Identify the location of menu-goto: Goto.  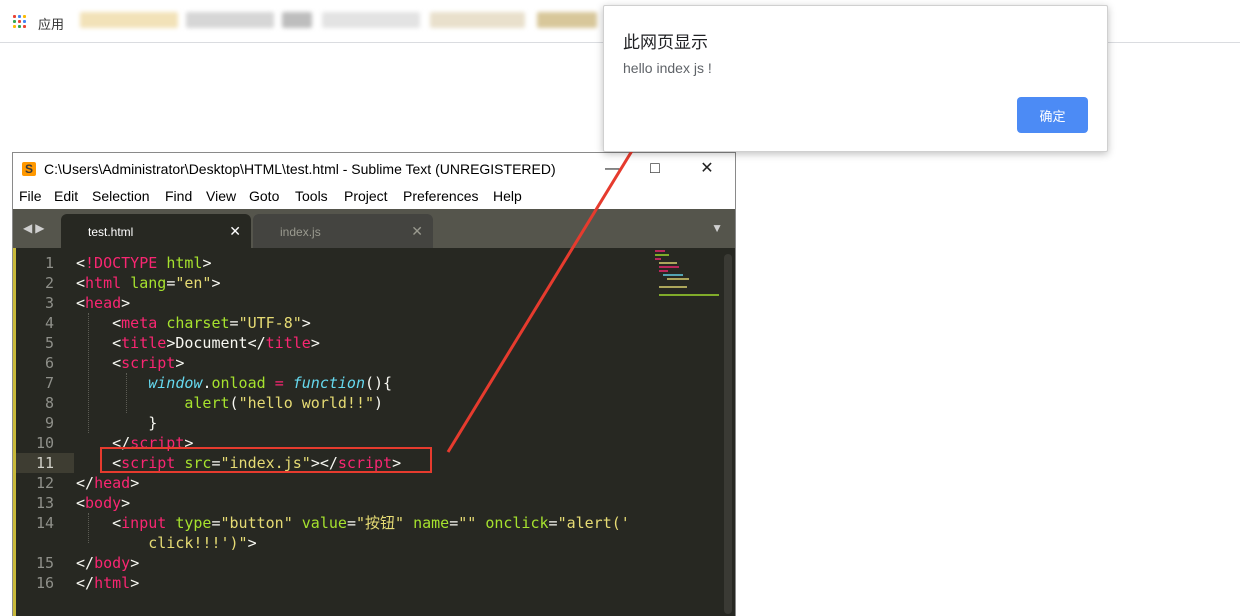
(264, 196).